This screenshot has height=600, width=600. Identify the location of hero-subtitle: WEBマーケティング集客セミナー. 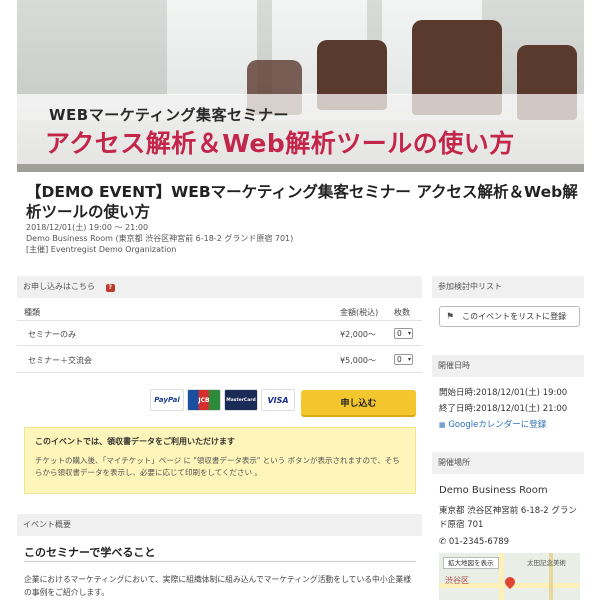
(169, 115).